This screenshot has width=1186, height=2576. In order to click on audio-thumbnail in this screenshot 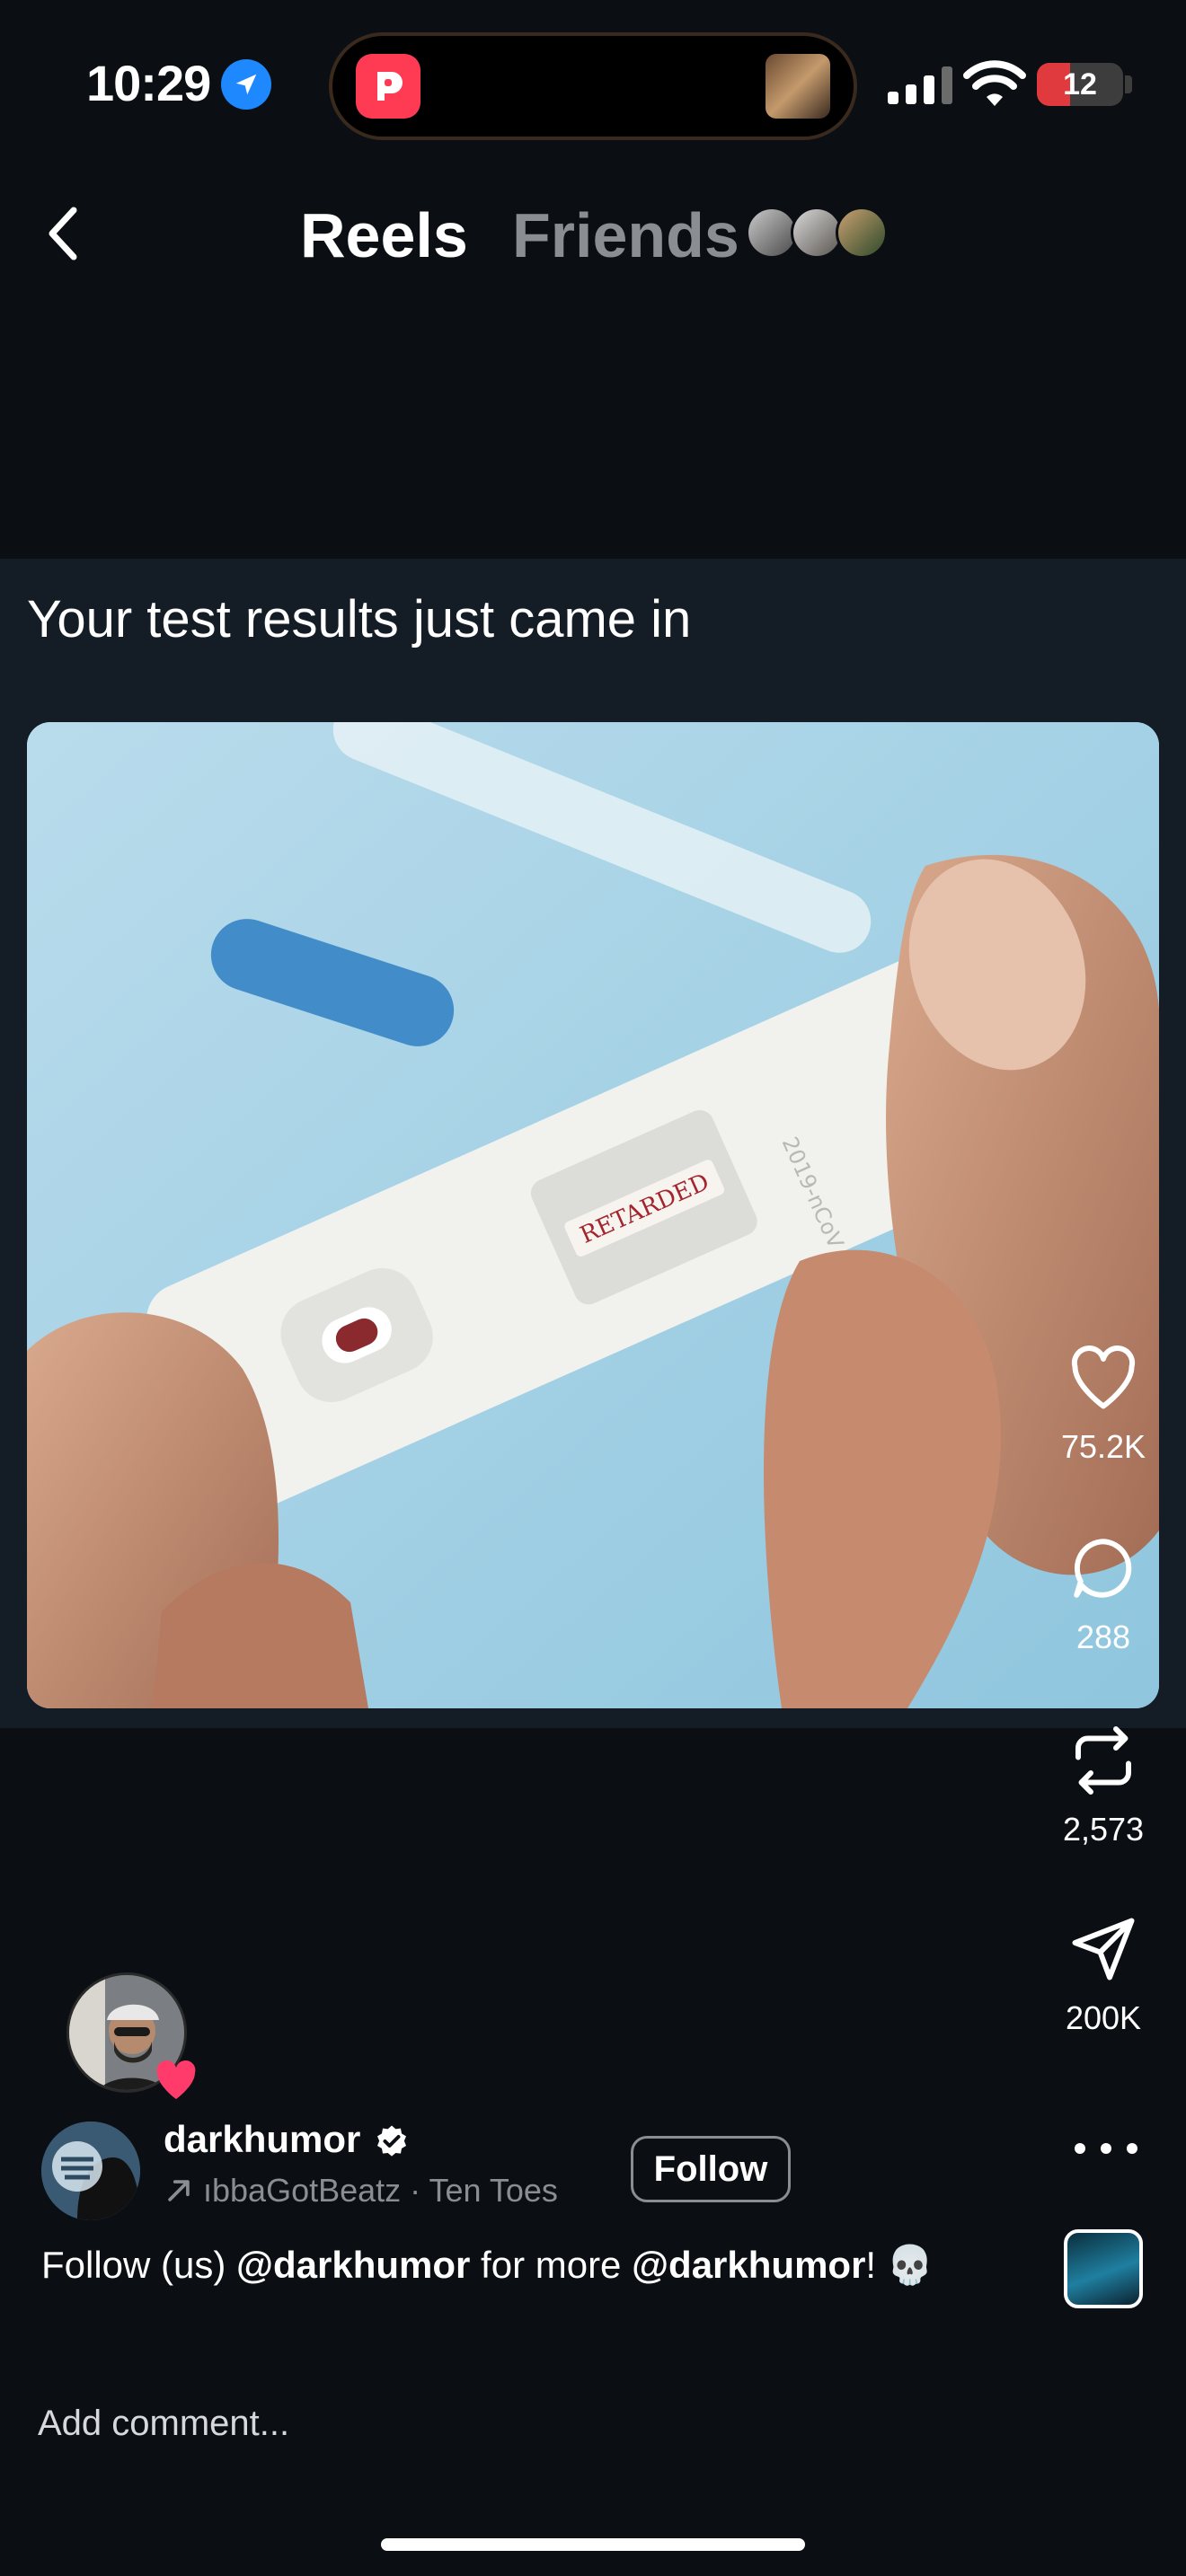, I will do `click(1103, 2268)`.